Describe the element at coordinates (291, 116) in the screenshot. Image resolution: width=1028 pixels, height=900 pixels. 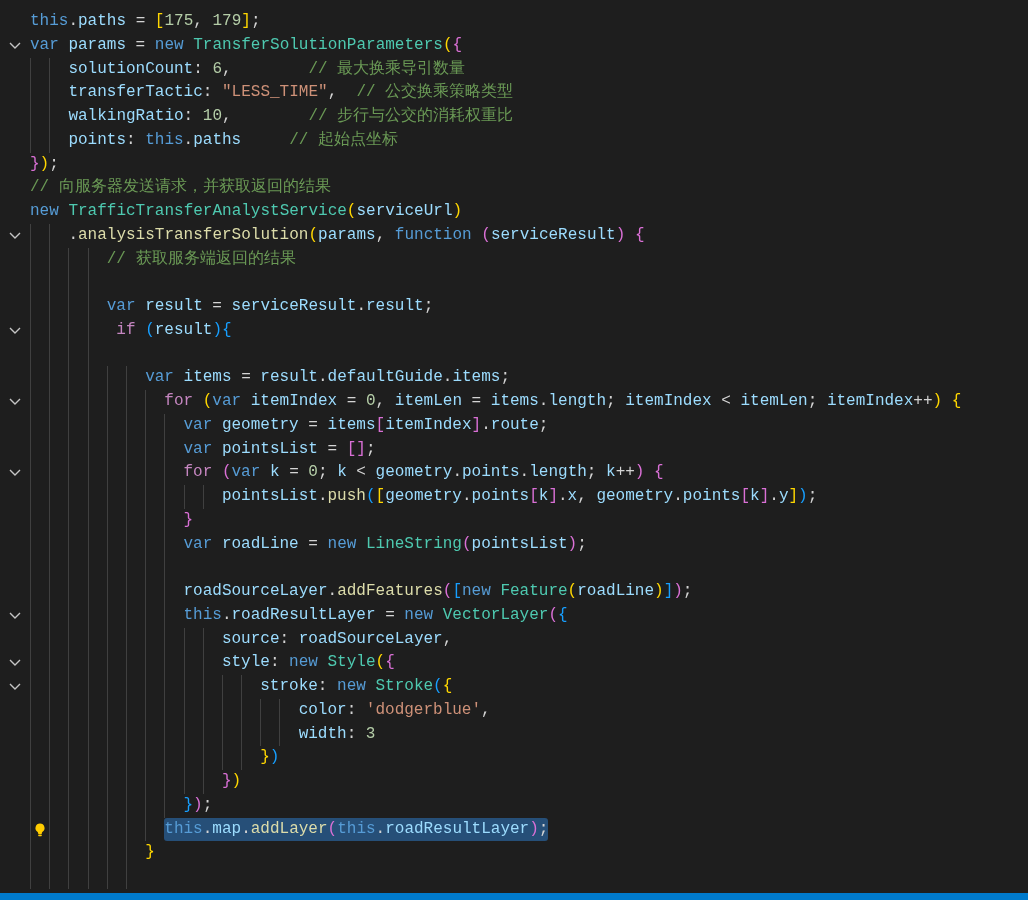
I see `code-line: walkingRatio: 10, // 步行与公交的消耗权重比` at that location.